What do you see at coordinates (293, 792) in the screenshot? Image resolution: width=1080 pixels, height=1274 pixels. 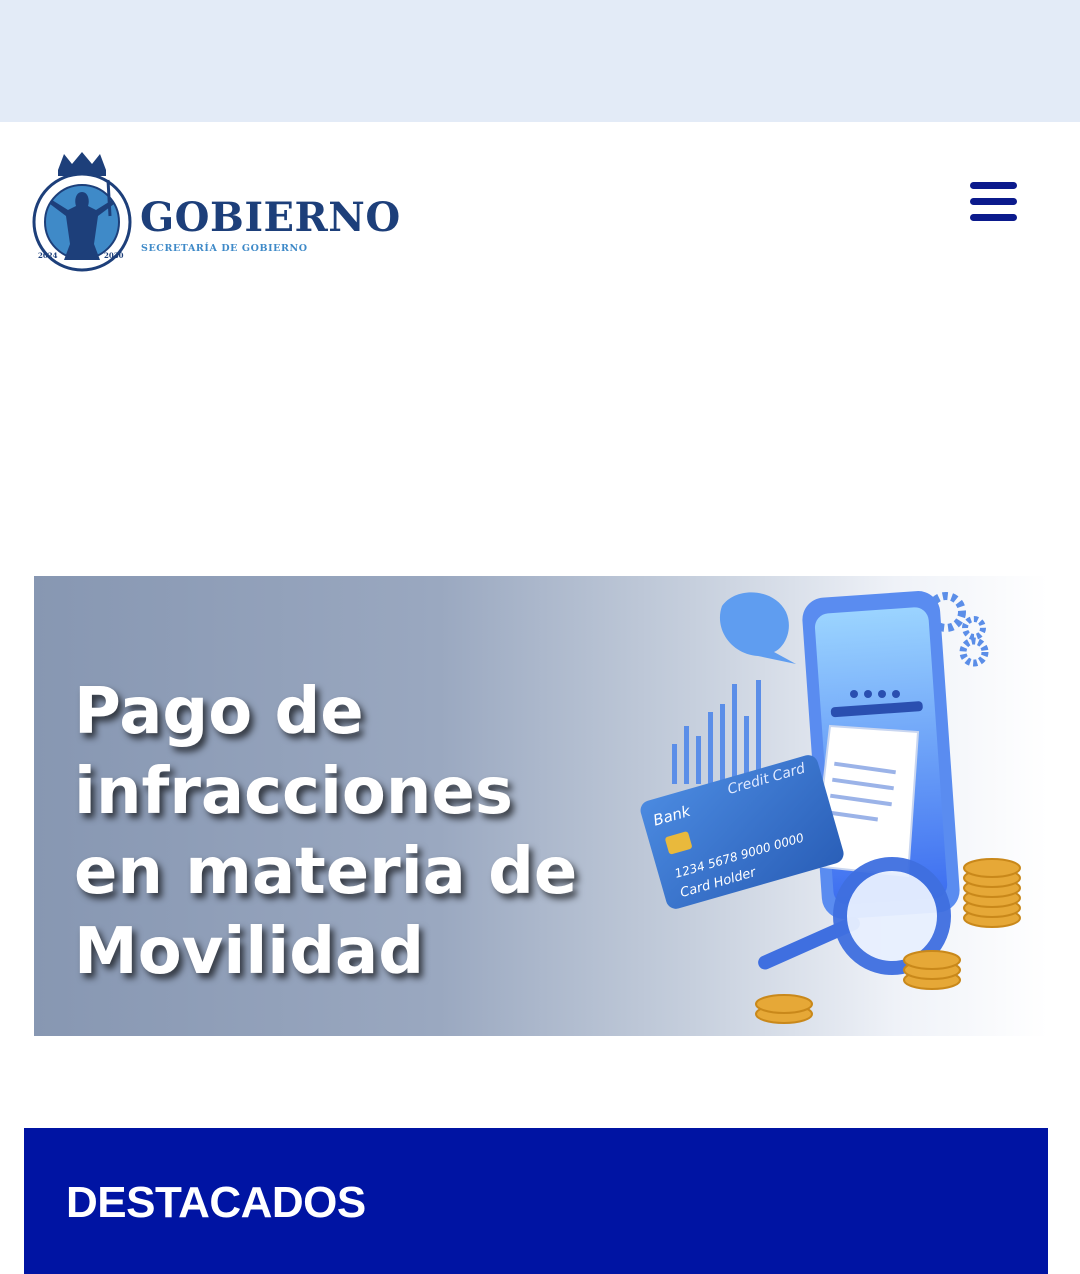 I see `banner-line: infracciones` at bounding box center [293, 792].